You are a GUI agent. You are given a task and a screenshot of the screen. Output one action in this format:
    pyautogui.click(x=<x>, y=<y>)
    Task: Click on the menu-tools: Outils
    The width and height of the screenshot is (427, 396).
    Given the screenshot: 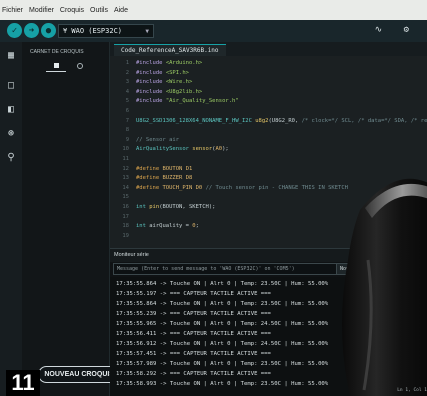 What is the action you would take?
    pyautogui.click(x=99, y=10)
    